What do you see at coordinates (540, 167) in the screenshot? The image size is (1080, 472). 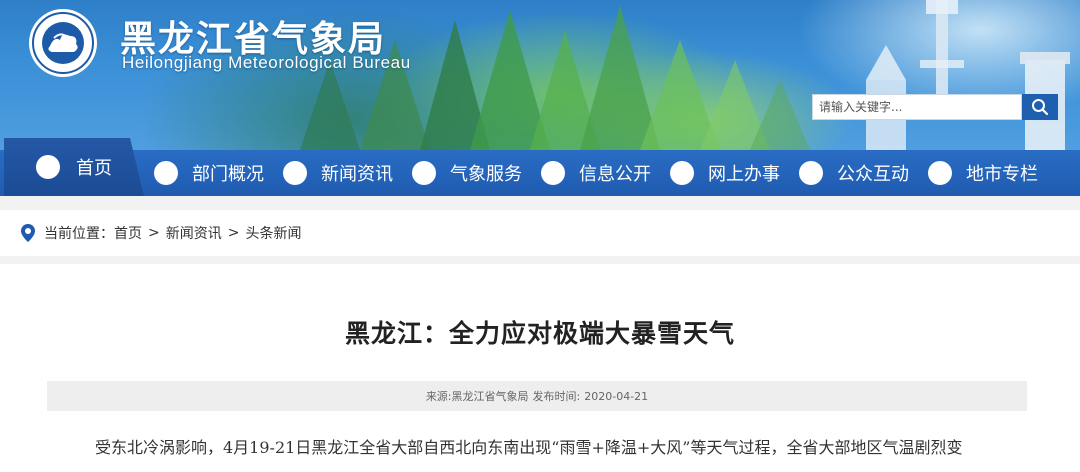 I see `main-nav: 首页 部门概况 新闻资讯 气象服务 信息公开 网上办事 公众互动 地市专栏` at bounding box center [540, 167].